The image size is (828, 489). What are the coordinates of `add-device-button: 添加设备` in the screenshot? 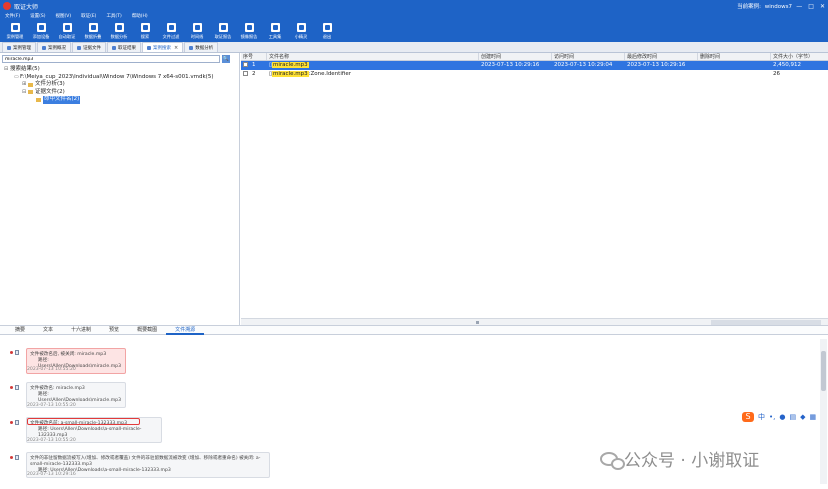 It's located at (41, 31).